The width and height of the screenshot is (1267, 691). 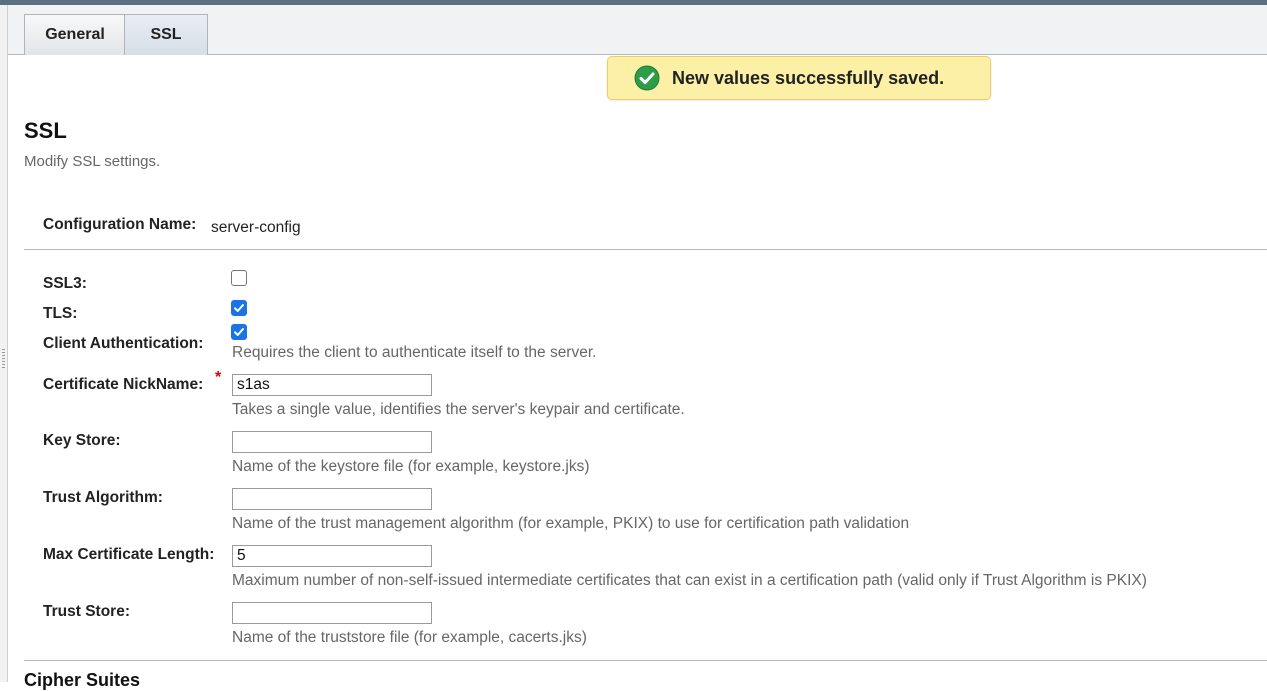 What do you see at coordinates (92, 161) in the screenshot?
I see `page-help-text: Modify SSL settings.` at bounding box center [92, 161].